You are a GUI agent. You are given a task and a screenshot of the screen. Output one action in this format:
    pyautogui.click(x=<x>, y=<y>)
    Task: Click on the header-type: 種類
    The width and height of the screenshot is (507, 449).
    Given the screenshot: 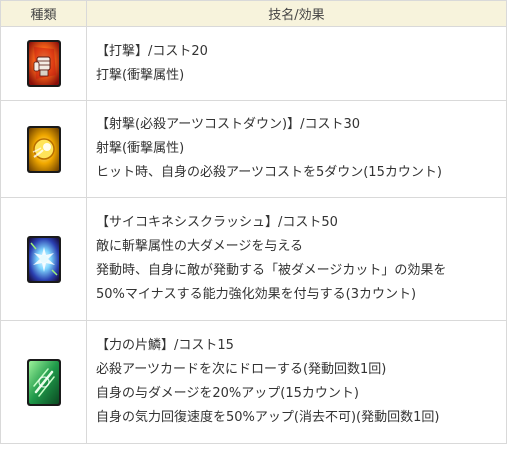 What is the action you would take?
    pyautogui.click(x=43, y=13)
    